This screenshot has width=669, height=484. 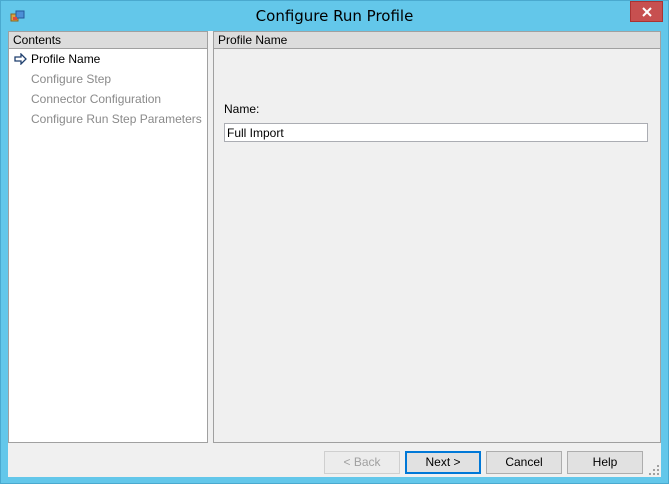 I want to click on contents-header: Contents, so click(x=108, y=40).